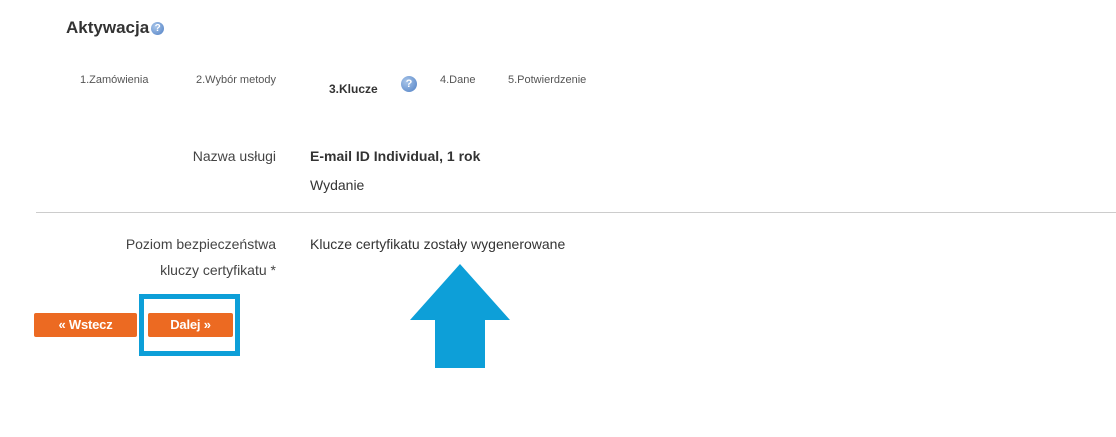  What do you see at coordinates (458, 80) in the screenshot?
I see `step-4: 4.Dane` at bounding box center [458, 80].